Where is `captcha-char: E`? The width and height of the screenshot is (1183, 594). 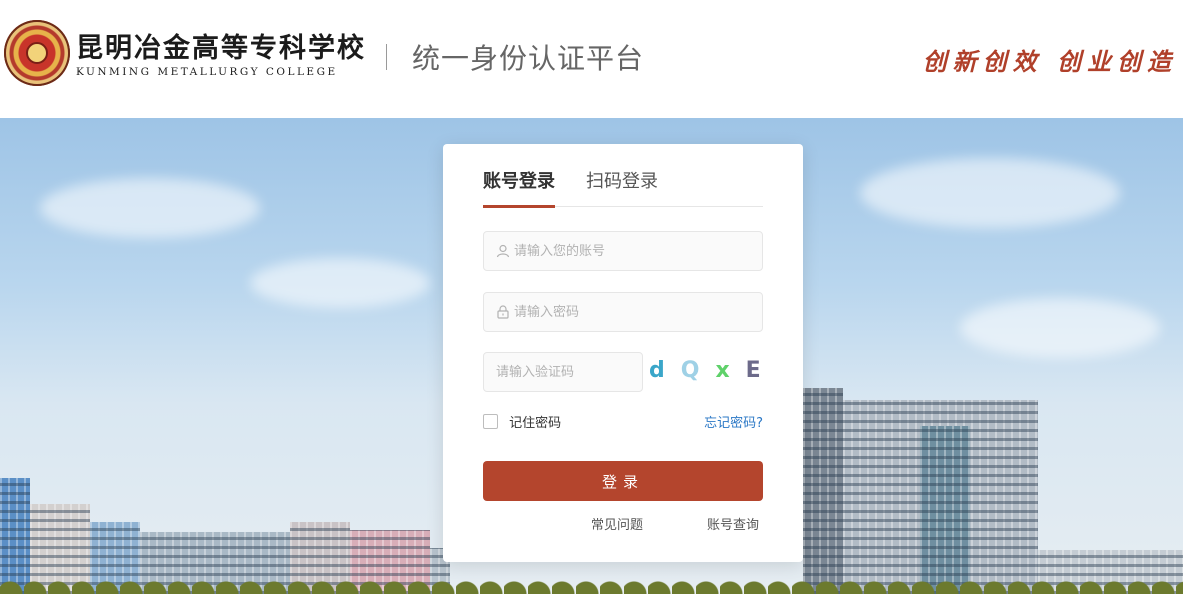
captcha-char: E is located at coordinates (761, 370).